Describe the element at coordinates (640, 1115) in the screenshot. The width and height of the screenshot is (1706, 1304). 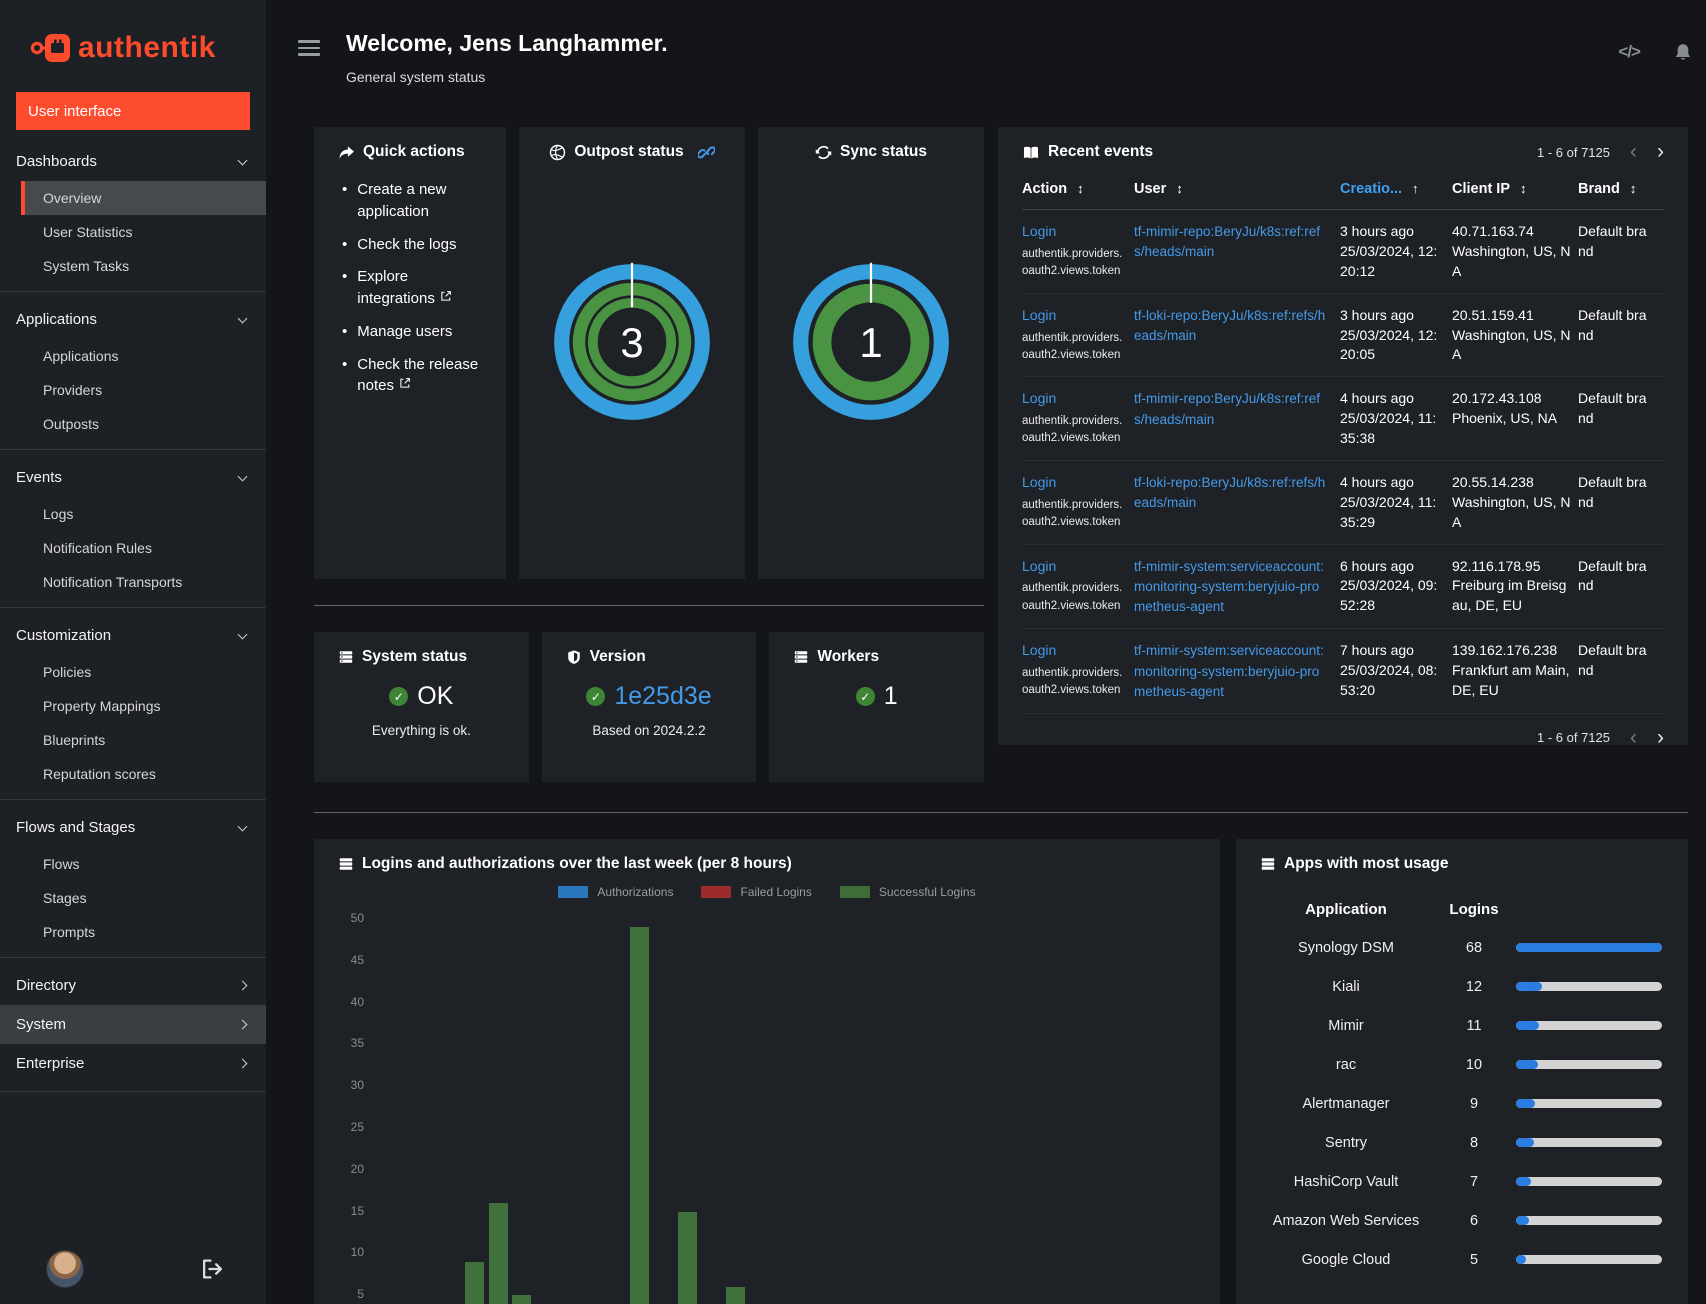
I see `chart-bar` at that location.